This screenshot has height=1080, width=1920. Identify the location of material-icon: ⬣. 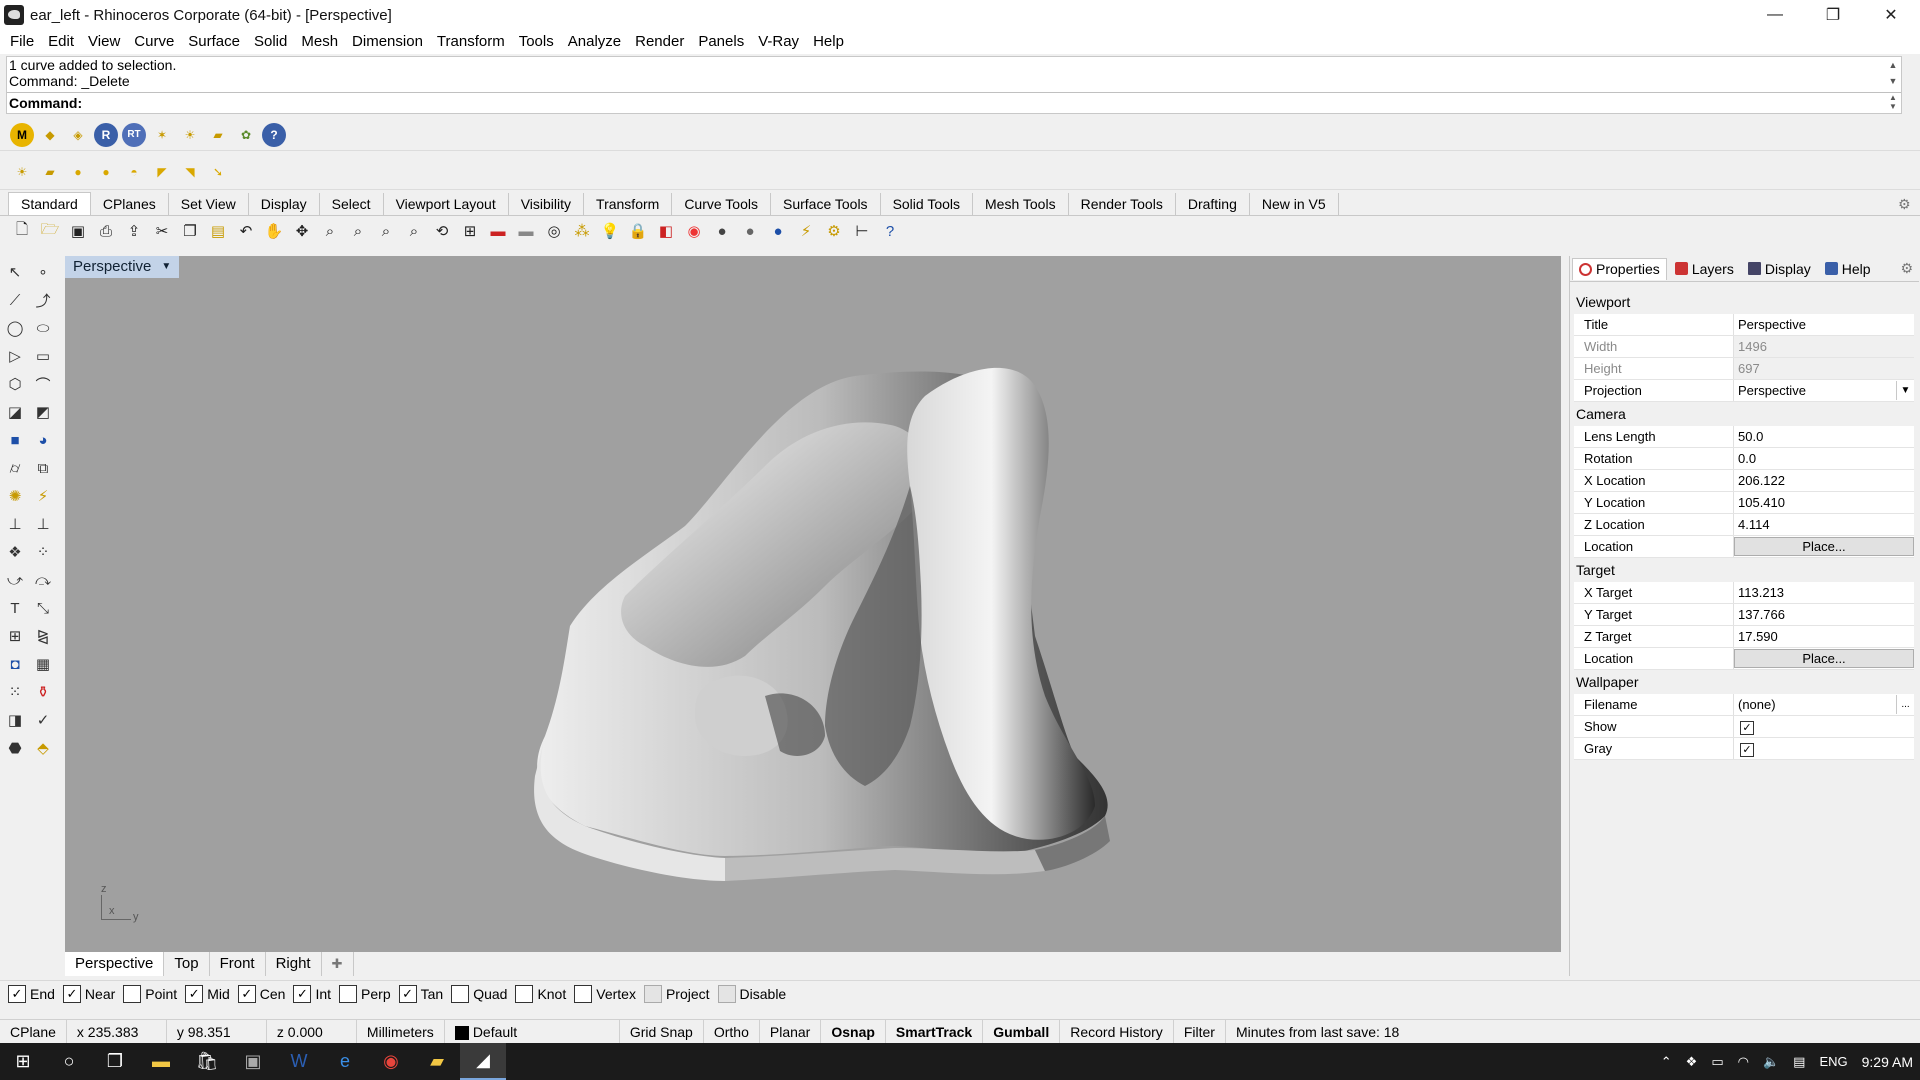
(15, 748).